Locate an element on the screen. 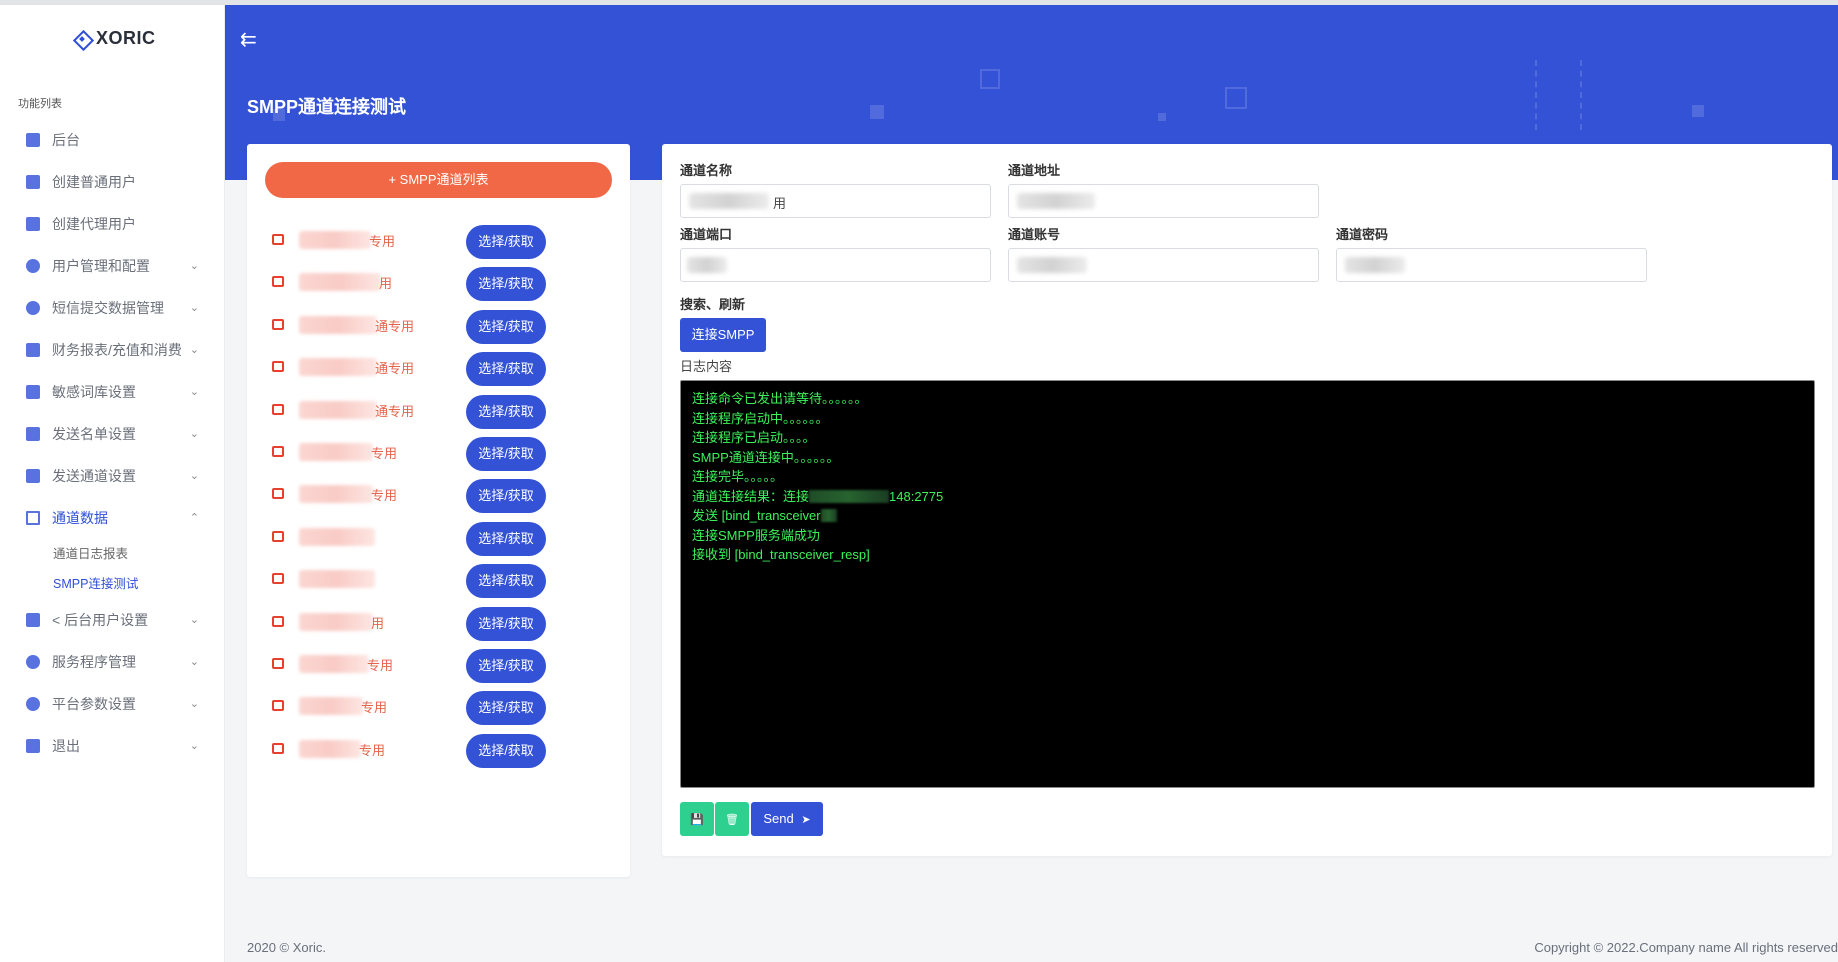 This screenshot has width=1838, height=962. sidebar-item-label: 创建代理用户 is located at coordinates (94, 224).